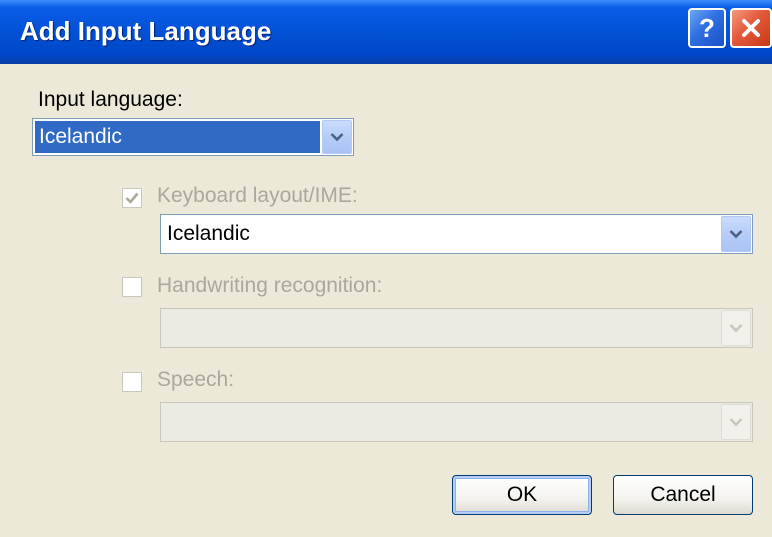  What do you see at coordinates (456, 328) in the screenshot?
I see `handwriting-recognition-select` at bounding box center [456, 328].